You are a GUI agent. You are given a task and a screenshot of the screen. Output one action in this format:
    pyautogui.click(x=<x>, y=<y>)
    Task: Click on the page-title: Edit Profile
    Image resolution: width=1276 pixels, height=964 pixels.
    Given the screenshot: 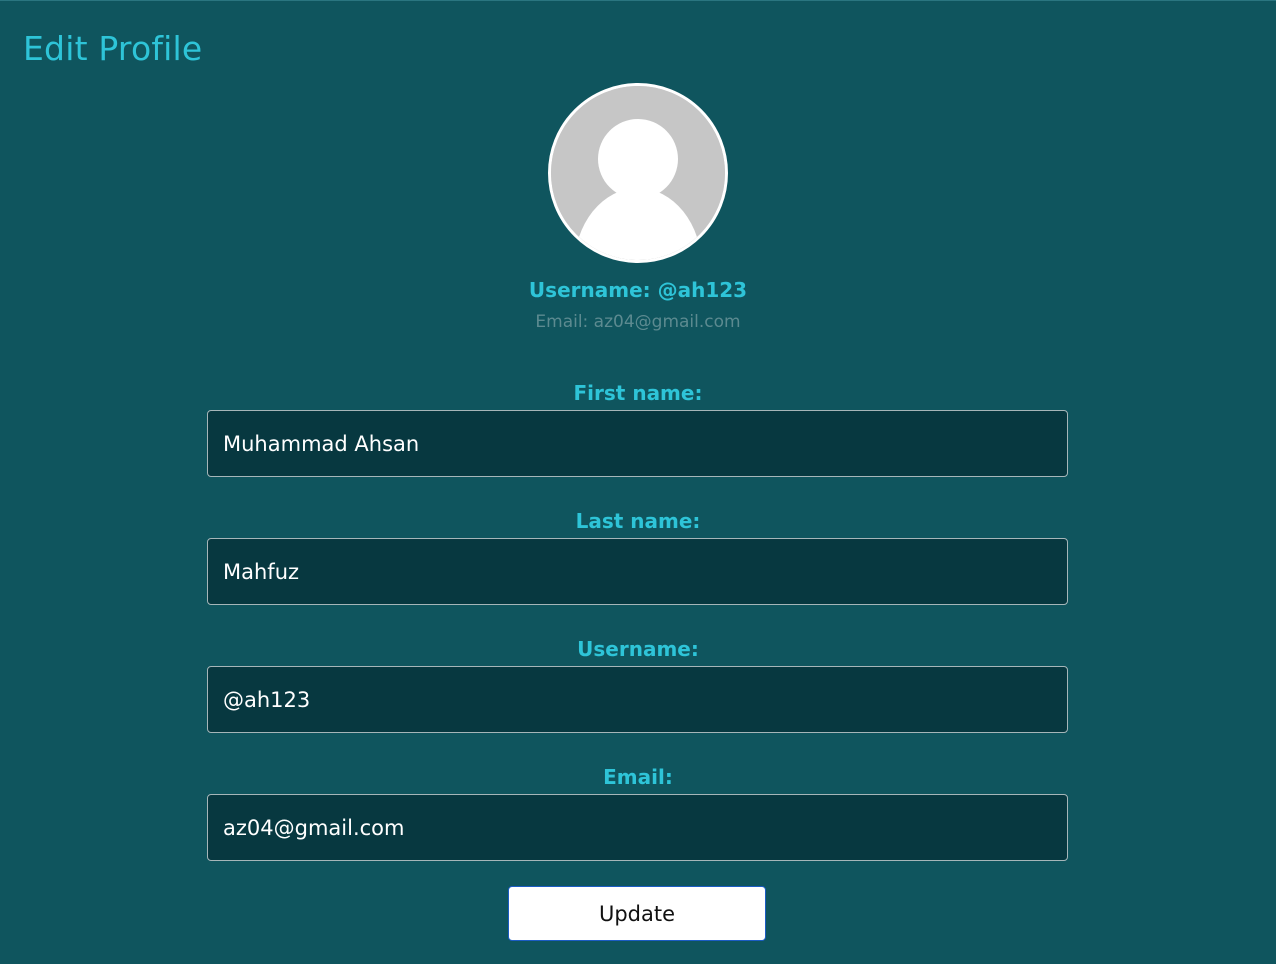 What is the action you would take?
    pyautogui.click(x=113, y=48)
    